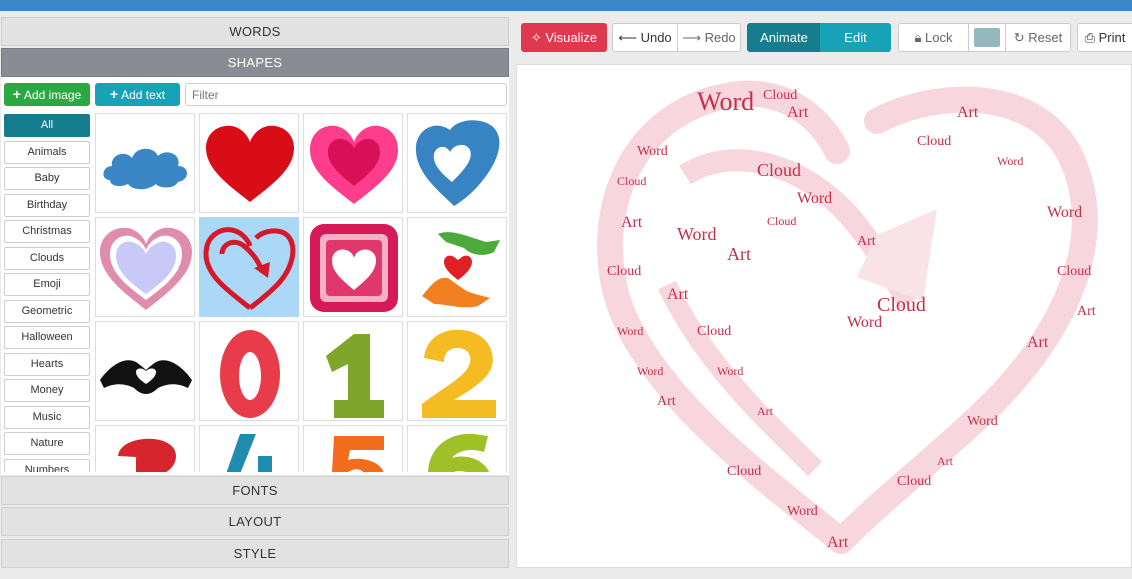  I want to click on reset-button: ↻ Reset, so click(1038, 37).